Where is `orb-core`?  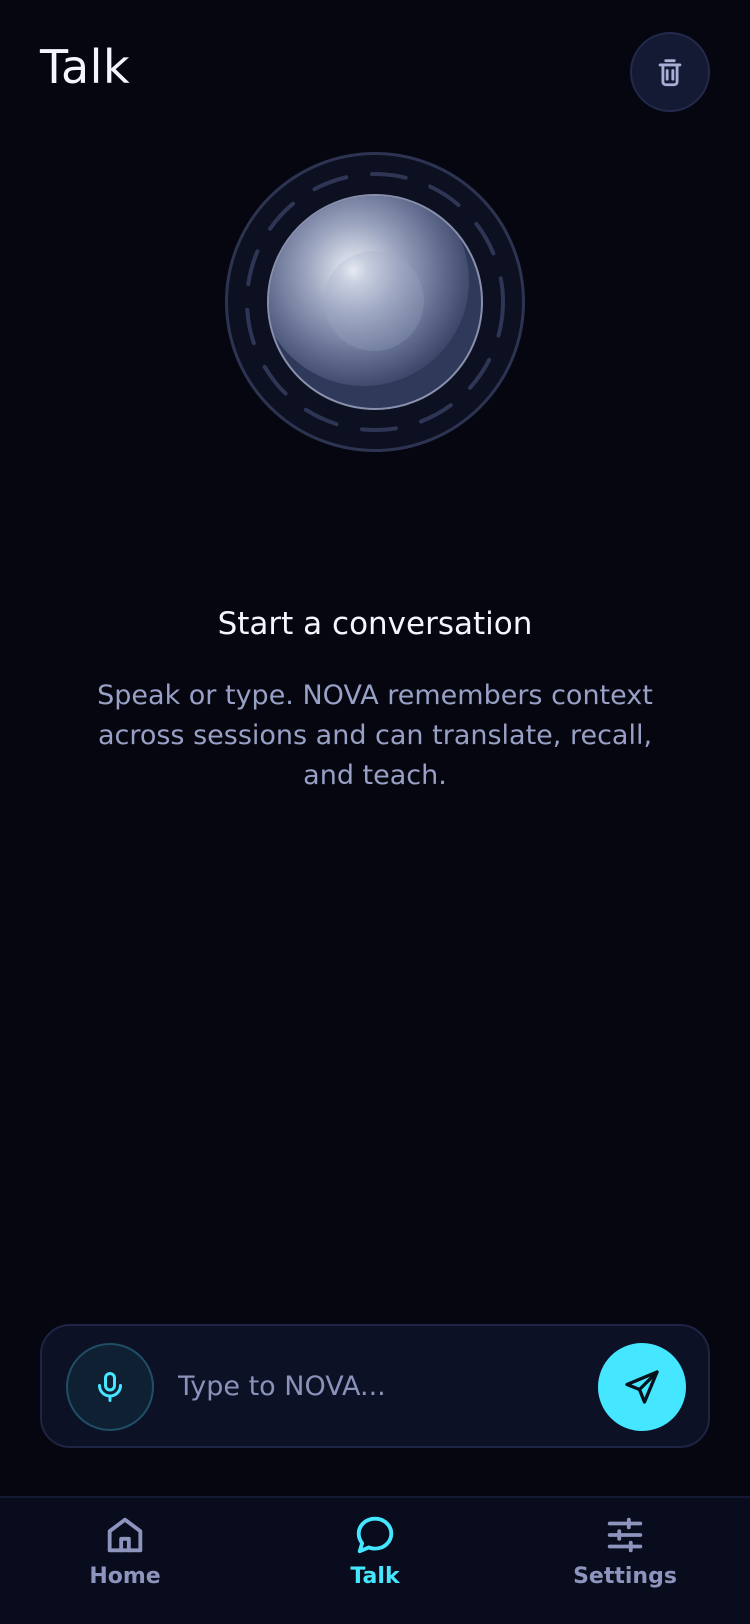 orb-core is located at coordinates (374, 301).